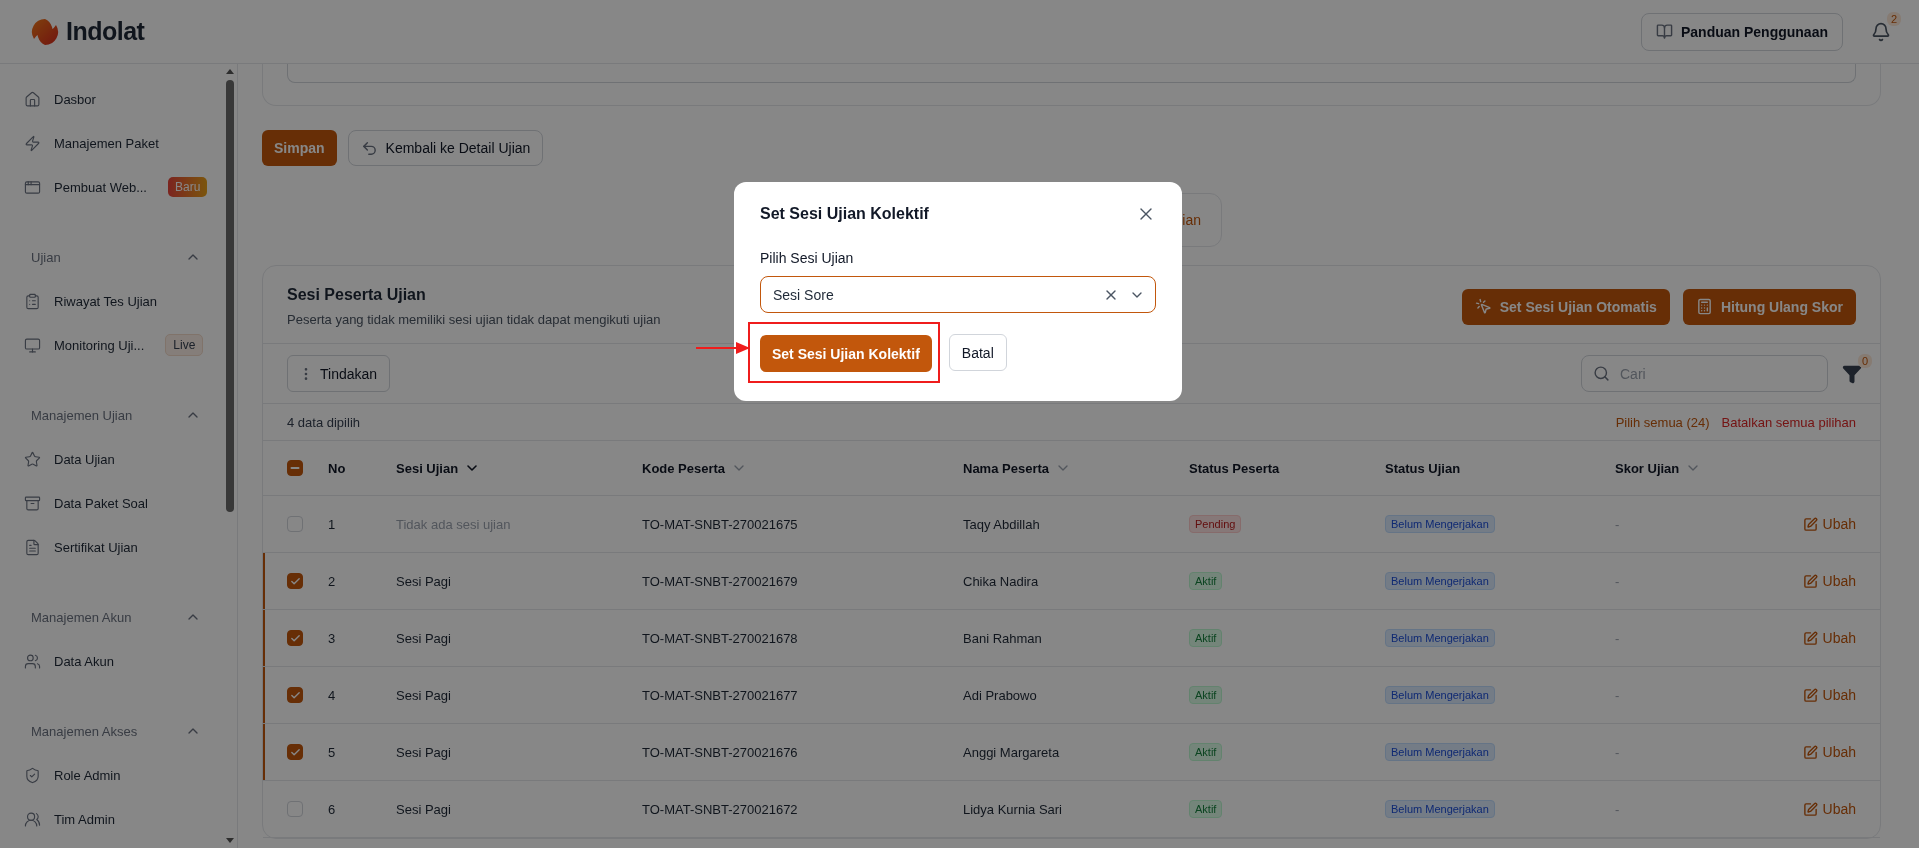  I want to click on table-cell-text: 1, so click(332, 524).